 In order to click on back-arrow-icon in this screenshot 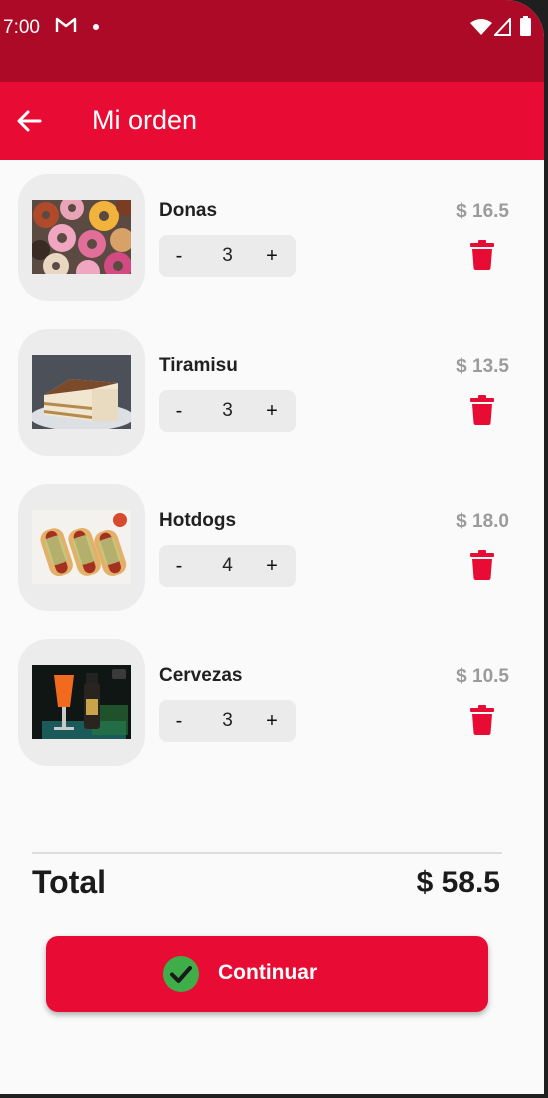, I will do `click(29, 121)`.